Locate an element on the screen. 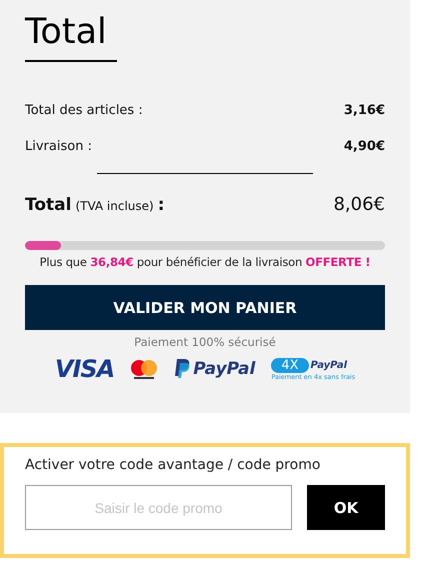  promo-label: Activer votre code avantage / code promo is located at coordinates (173, 465).